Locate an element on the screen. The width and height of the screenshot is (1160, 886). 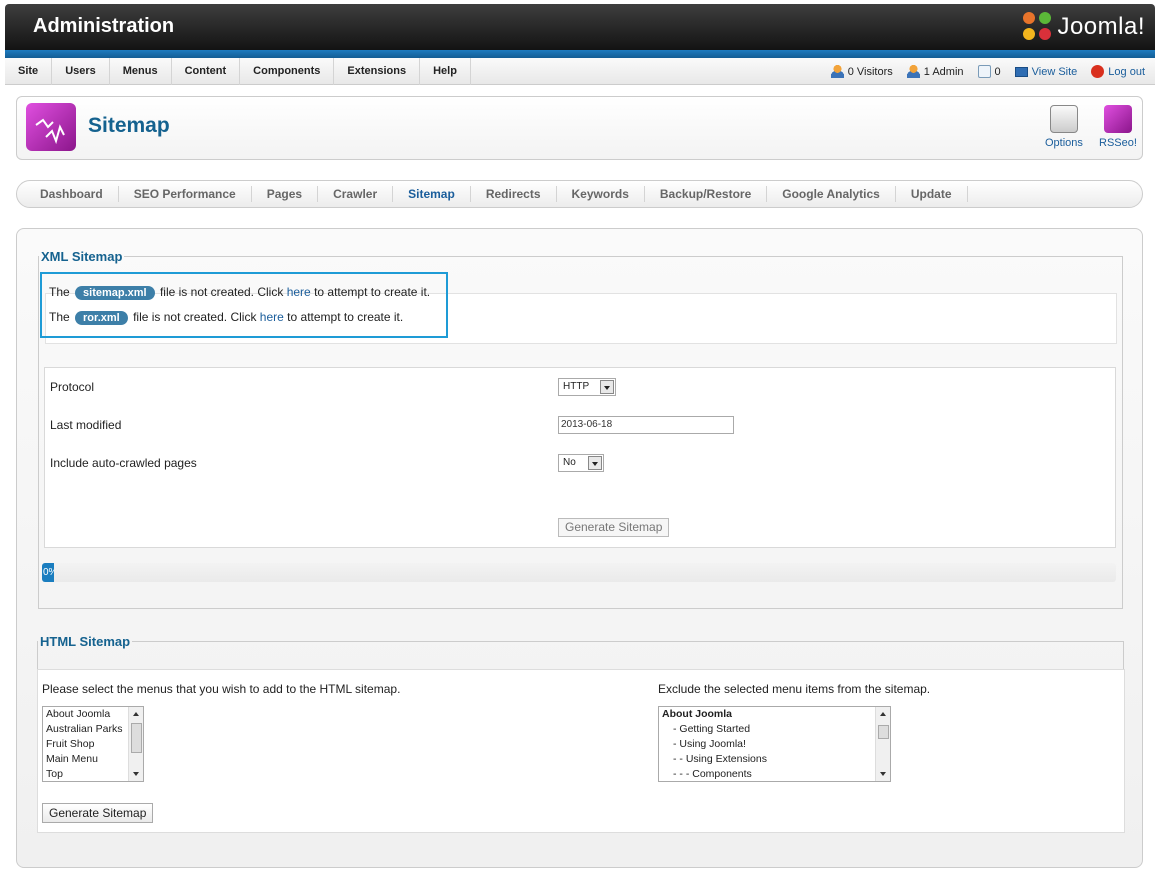
tab-crawler: Crawler is located at coordinates (356, 194).